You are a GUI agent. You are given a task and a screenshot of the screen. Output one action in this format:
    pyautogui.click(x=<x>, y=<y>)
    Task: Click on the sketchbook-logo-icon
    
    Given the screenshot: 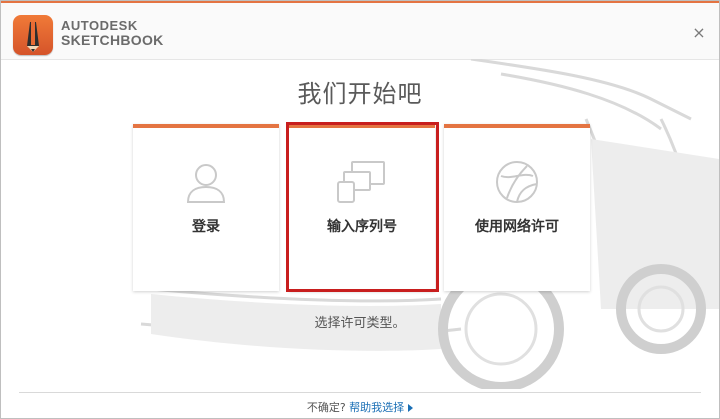 What is the action you would take?
    pyautogui.click(x=33, y=35)
    